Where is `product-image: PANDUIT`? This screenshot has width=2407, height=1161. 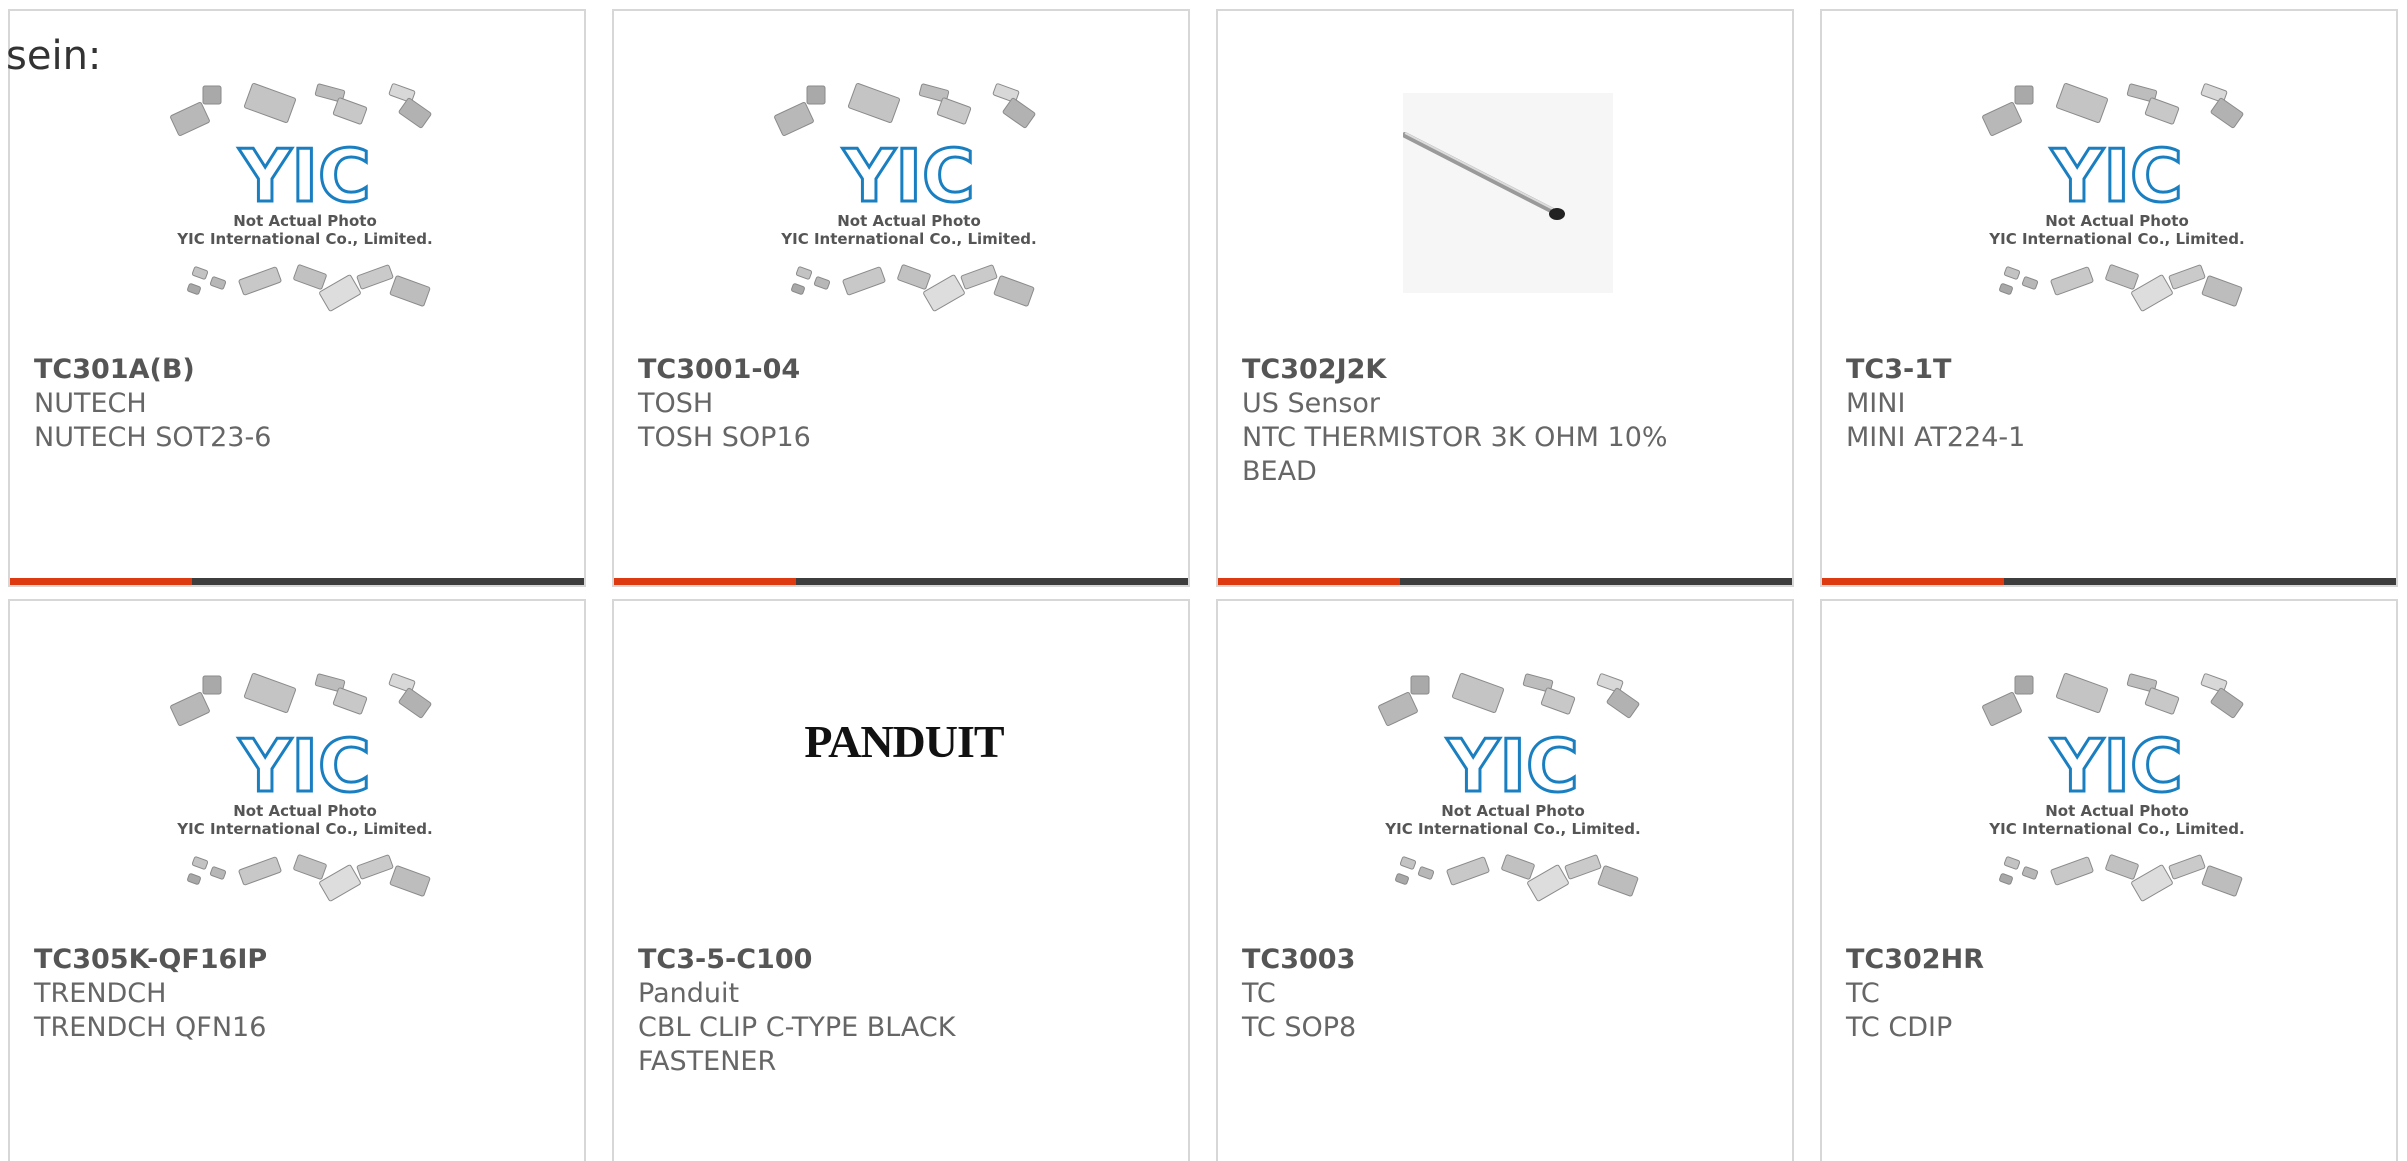
product-image: PANDUIT is located at coordinates (901, 808).